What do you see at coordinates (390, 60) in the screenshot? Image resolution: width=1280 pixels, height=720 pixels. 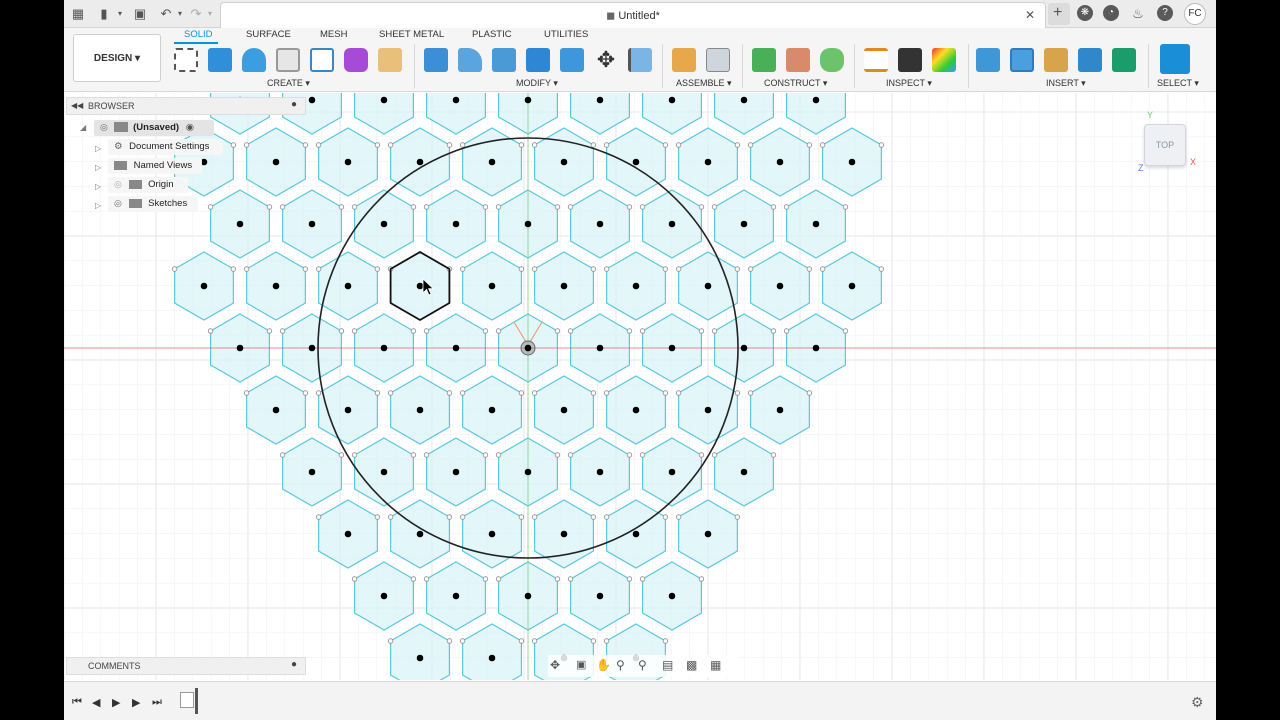 I see `decal-icon` at bounding box center [390, 60].